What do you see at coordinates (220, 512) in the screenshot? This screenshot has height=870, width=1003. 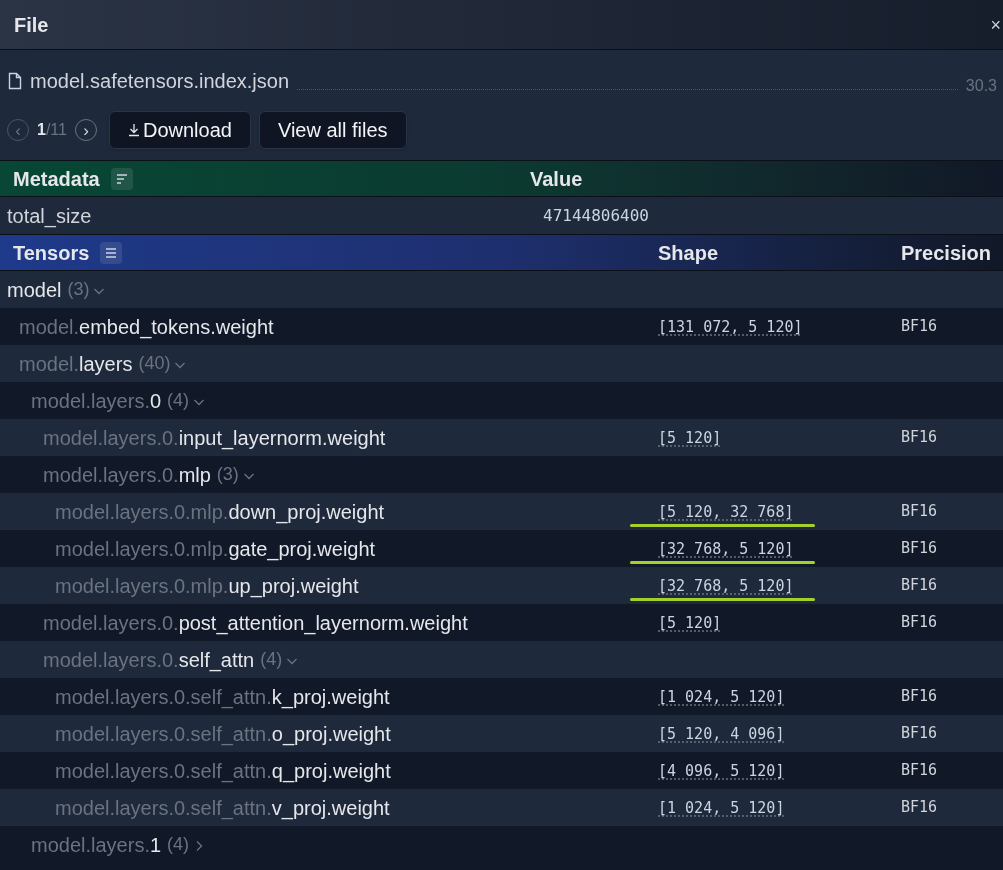 I see `tensor-name: model.layers.0.mlp.down_proj.weight` at bounding box center [220, 512].